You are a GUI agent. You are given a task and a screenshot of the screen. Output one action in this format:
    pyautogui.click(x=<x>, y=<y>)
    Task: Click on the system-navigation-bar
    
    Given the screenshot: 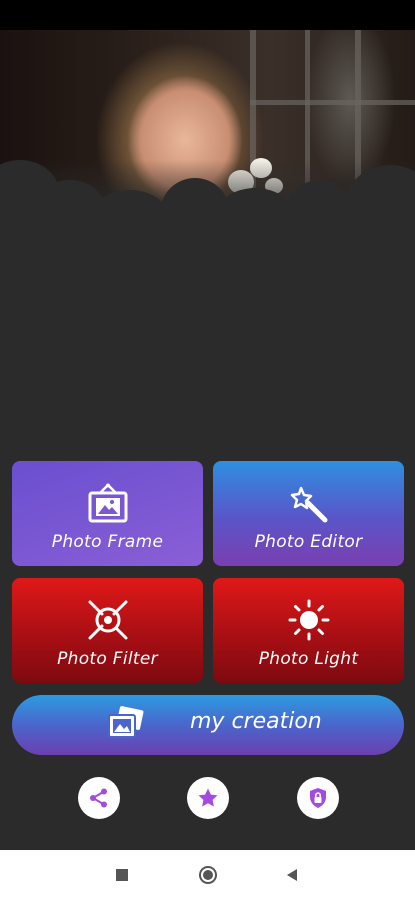 What is the action you would take?
    pyautogui.click(x=207, y=875)
    